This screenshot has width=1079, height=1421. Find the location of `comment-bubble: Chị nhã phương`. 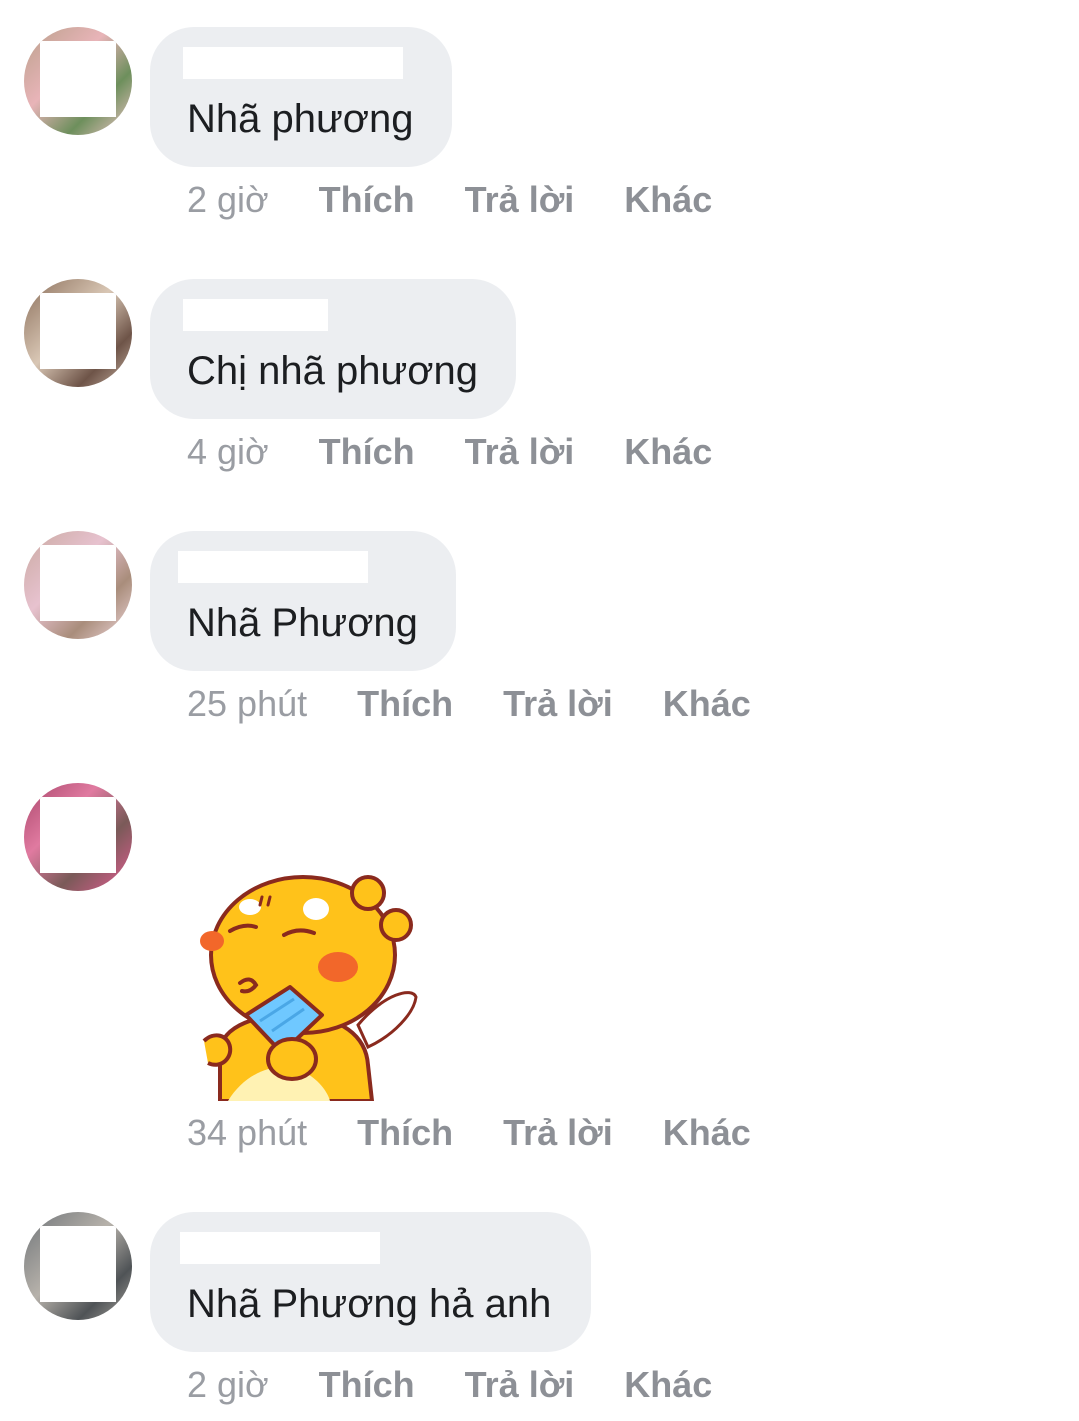

comment-bubble: Chị nhã phương is located at coordinates (333, 349).